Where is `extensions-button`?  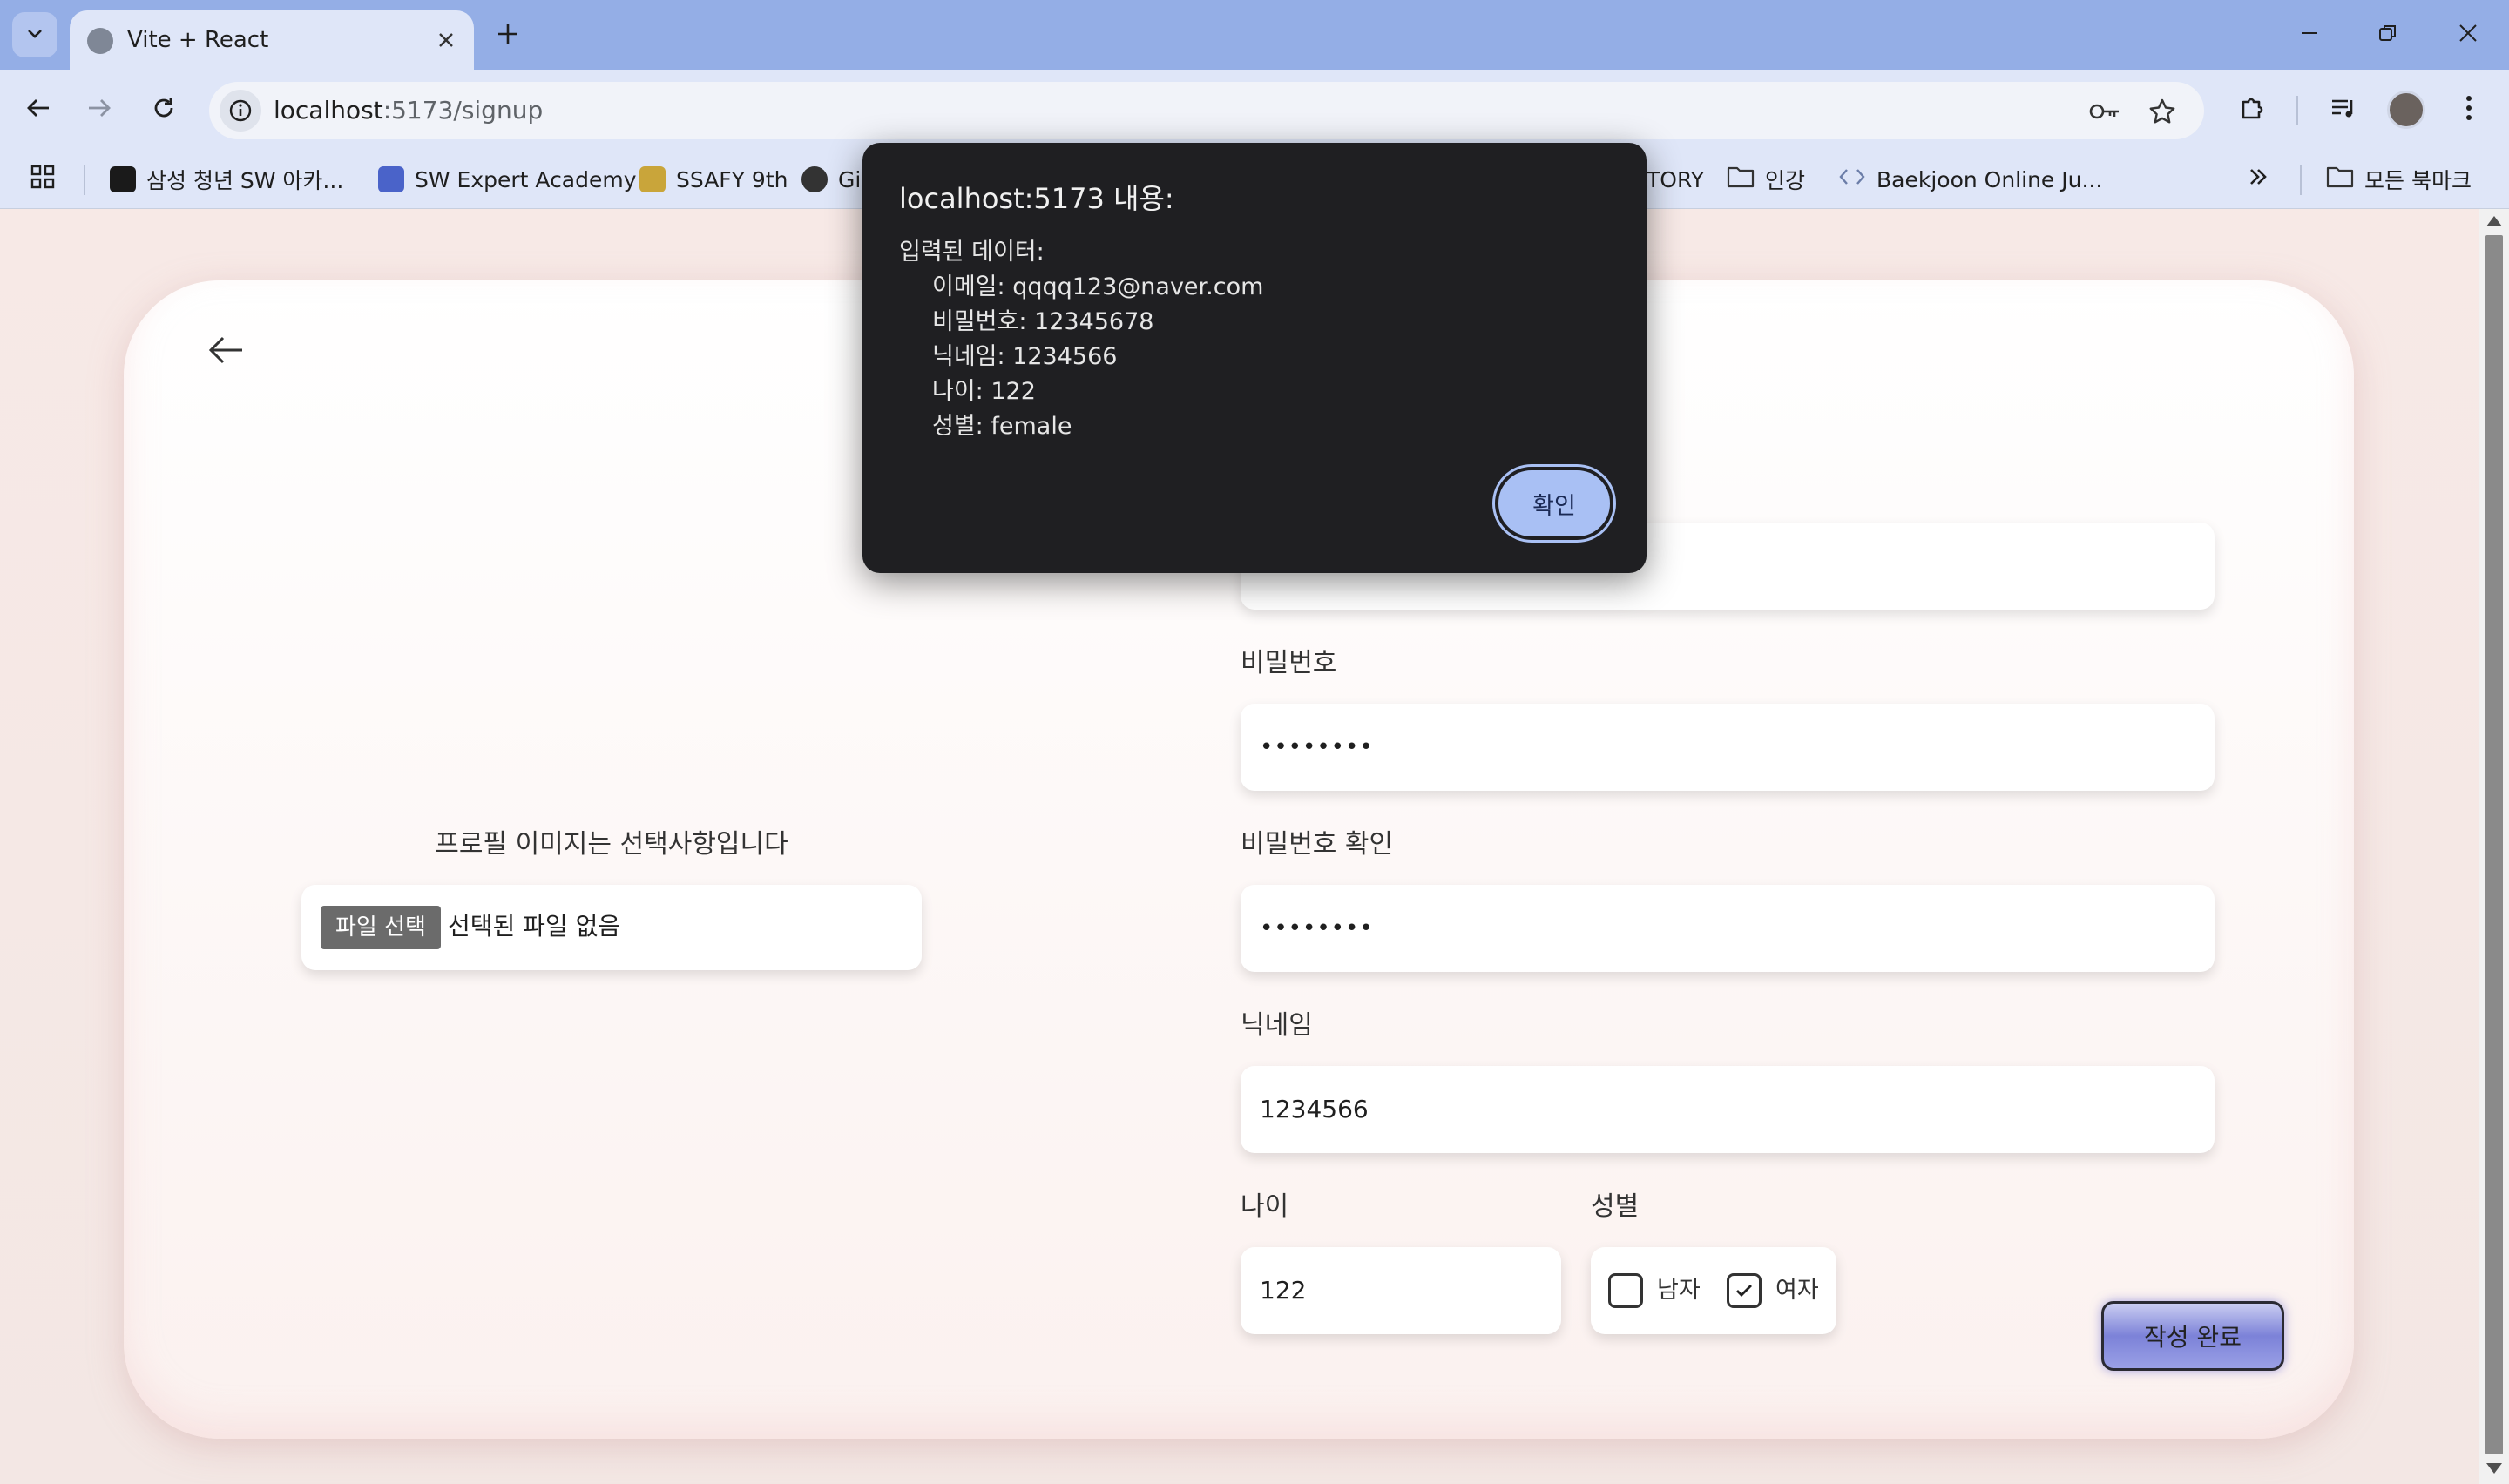 extensions-button is located at coordinates (2253, 110).